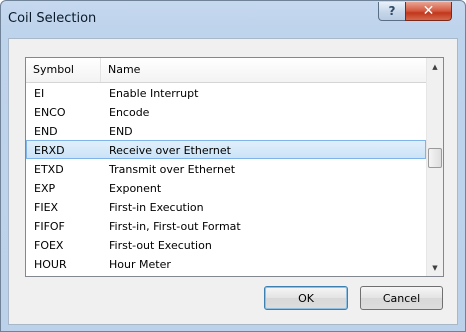 This screenshot has width=466, height=332. Describe the element at coordinates (100, 70) in the screenshot. I see `column-divider` at that location.